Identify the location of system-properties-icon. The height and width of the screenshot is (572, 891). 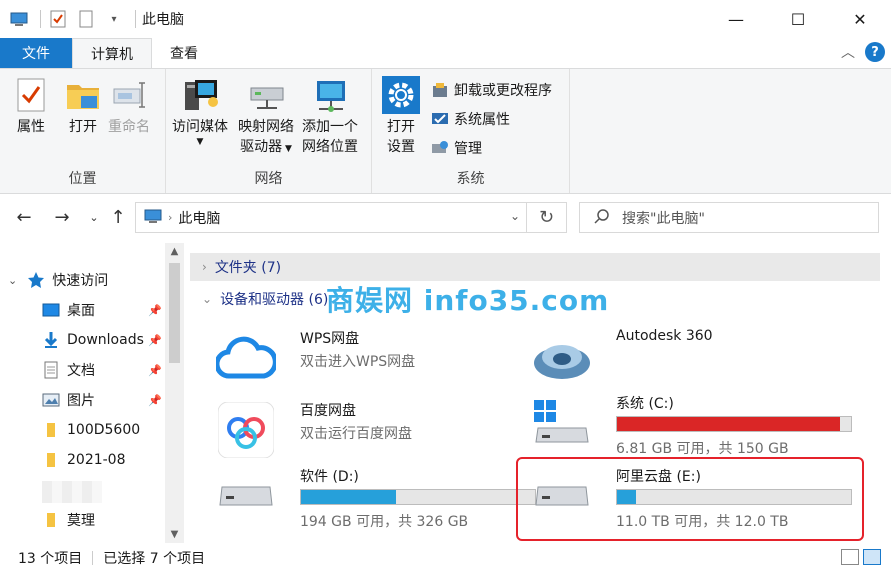
(440, 119).